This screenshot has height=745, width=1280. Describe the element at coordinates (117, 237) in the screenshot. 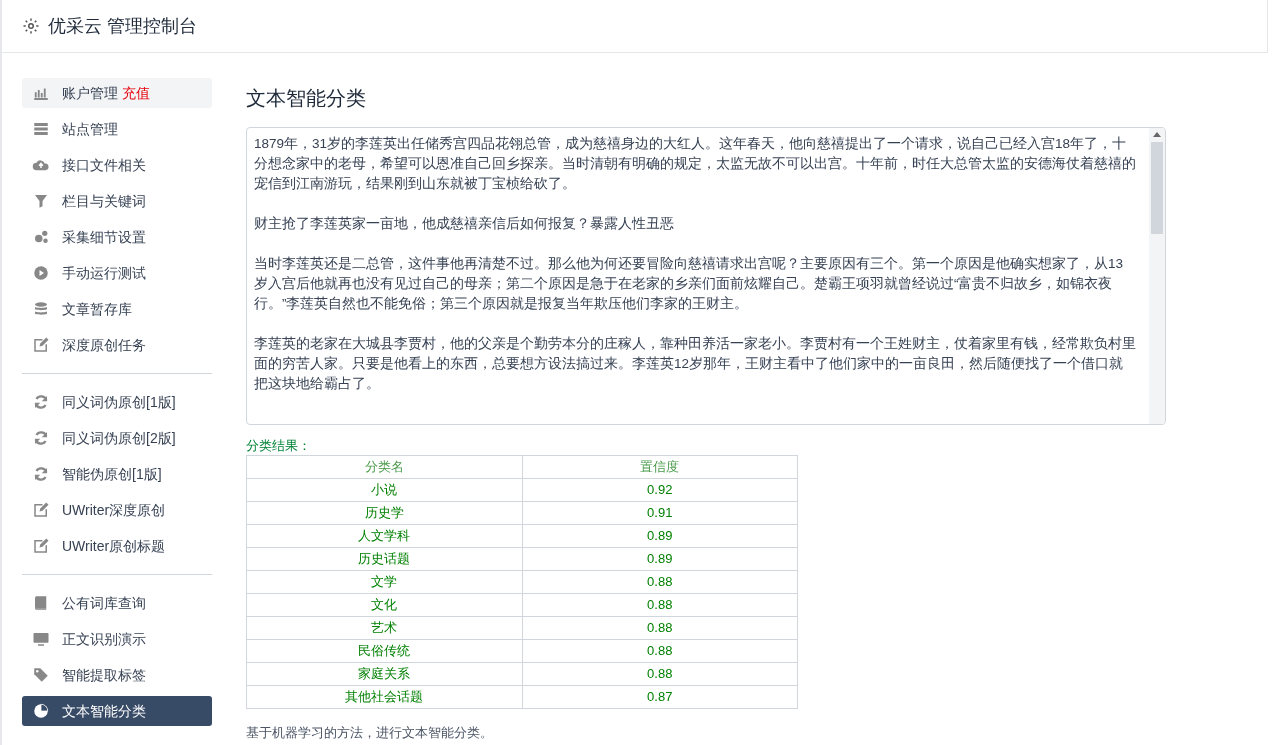

I see `sidebar-item: 采集细节设置` at that location.